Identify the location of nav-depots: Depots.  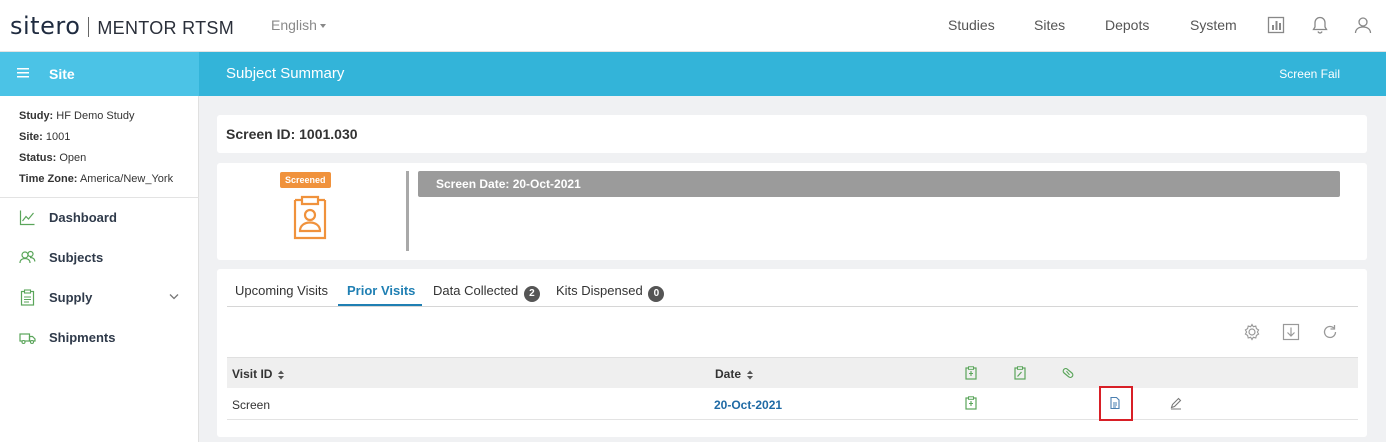
(1127, 25).